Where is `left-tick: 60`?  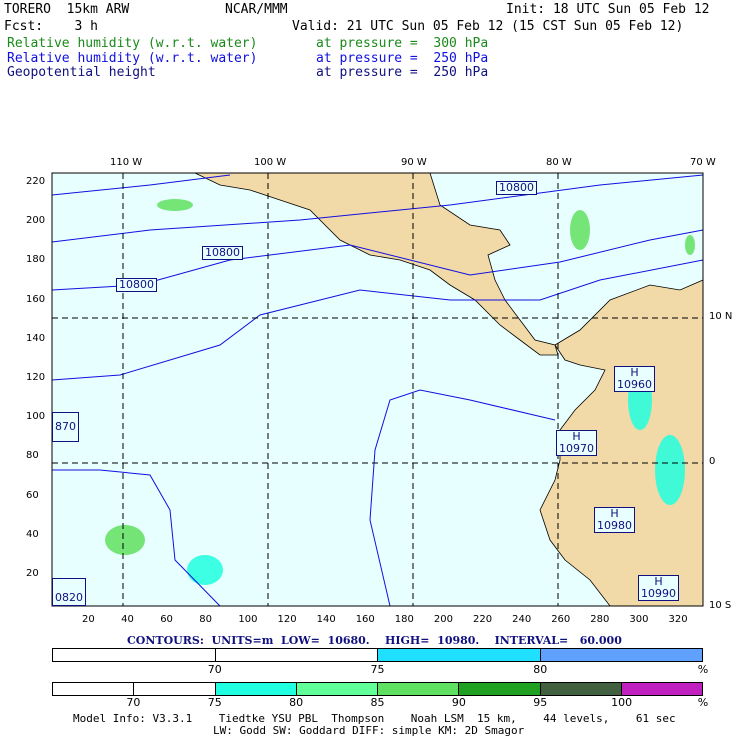
left-tick: 60 is located at coordinates (32, 495).